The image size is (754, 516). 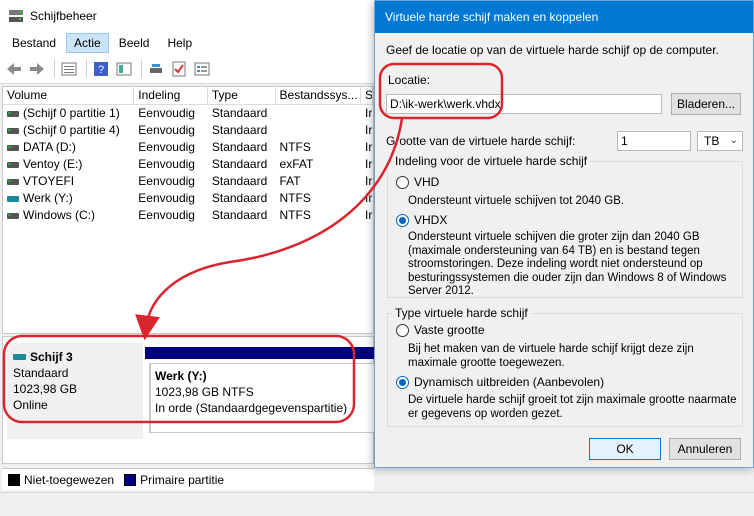 What do you see at coordinates (13, 198) in the screenshot?
I see `virtual-disk-icon` at bounding box center [13, 198].